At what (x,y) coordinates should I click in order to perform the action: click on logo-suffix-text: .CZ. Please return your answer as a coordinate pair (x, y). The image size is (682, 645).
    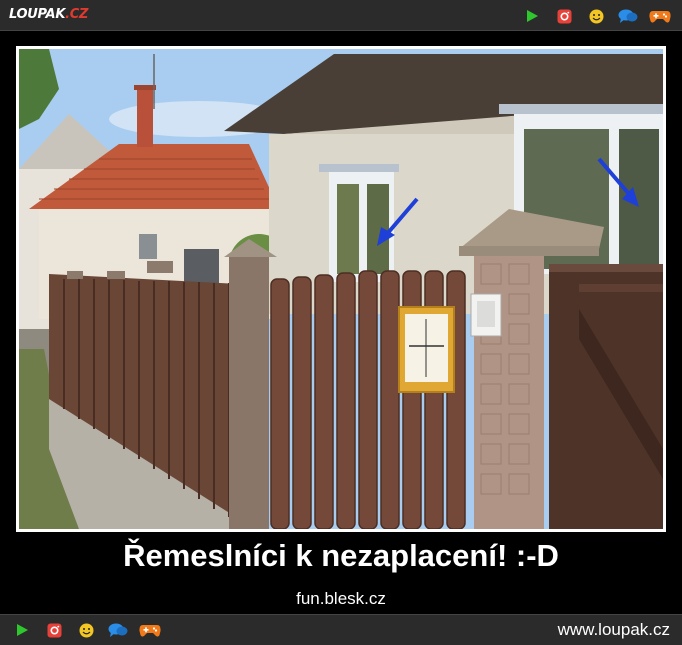
    Looking at the image, I should click on (77, 14).